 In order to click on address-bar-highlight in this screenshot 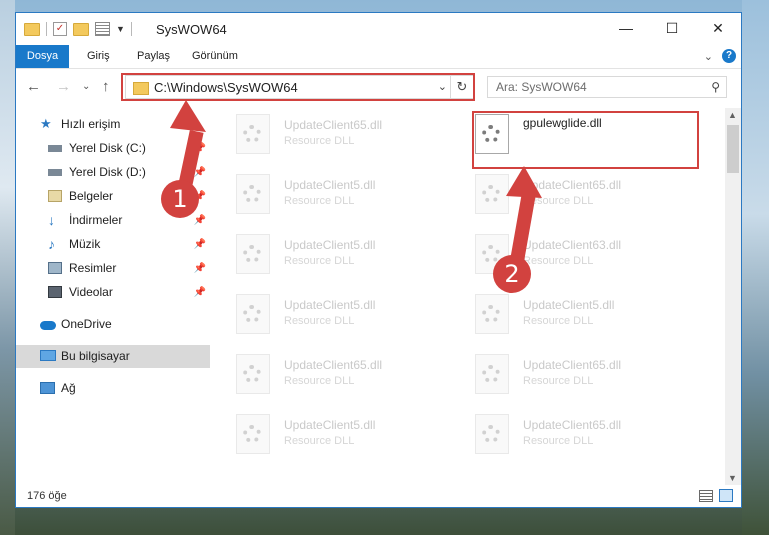, I will do `click(298, 87)`.